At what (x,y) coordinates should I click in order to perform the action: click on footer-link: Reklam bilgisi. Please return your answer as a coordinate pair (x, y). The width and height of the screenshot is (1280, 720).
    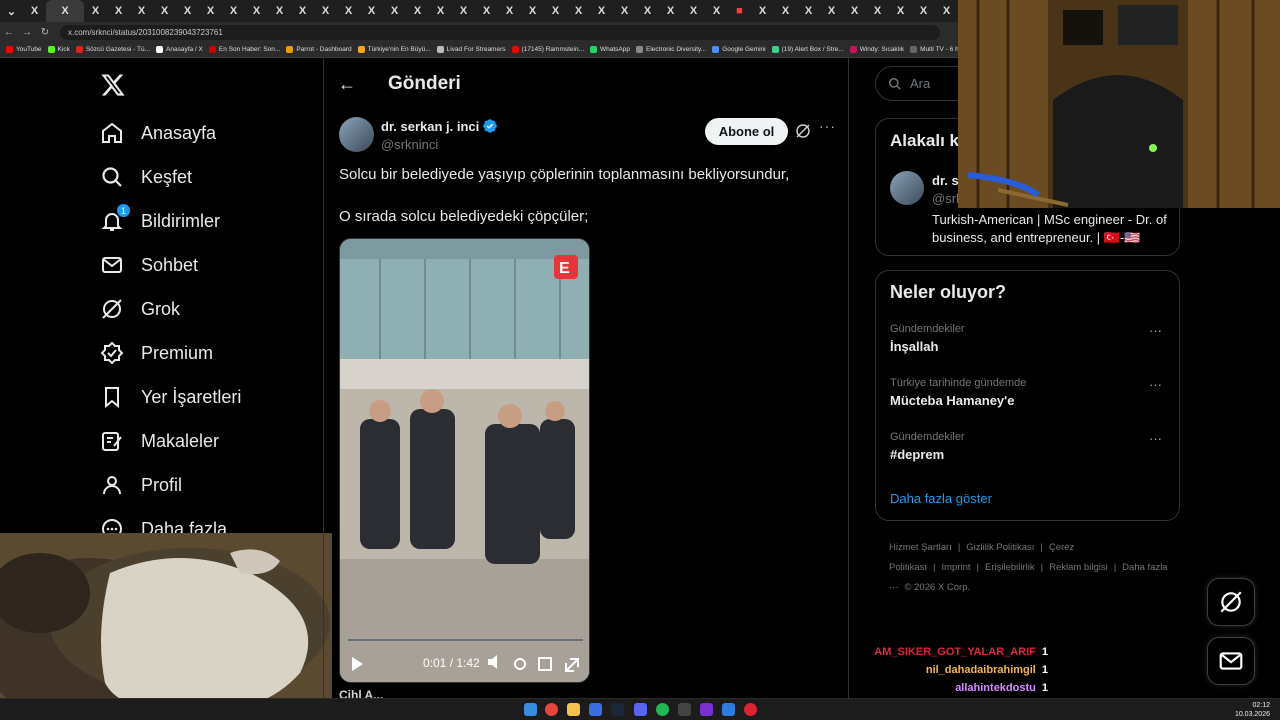
    Looking at the image, I should click on (1078, 567).